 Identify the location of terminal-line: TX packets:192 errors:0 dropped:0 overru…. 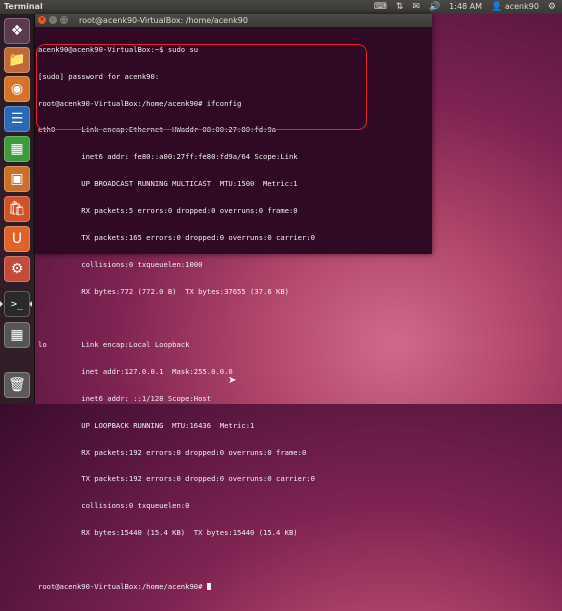
(176, 479).